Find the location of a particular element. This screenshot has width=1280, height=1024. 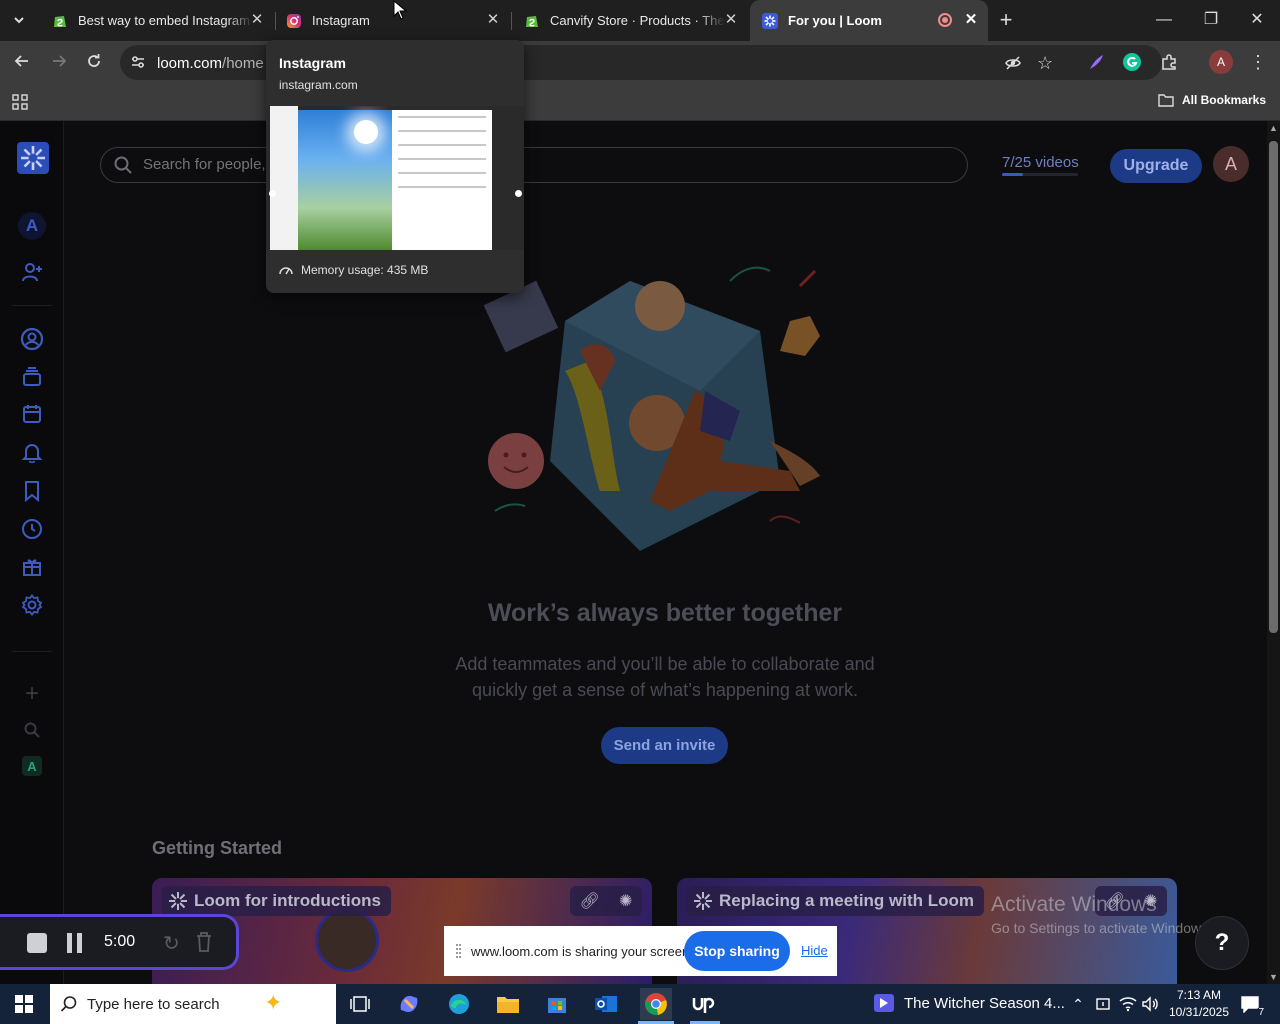

help-button: ? is located at coordinates (1222, 943).